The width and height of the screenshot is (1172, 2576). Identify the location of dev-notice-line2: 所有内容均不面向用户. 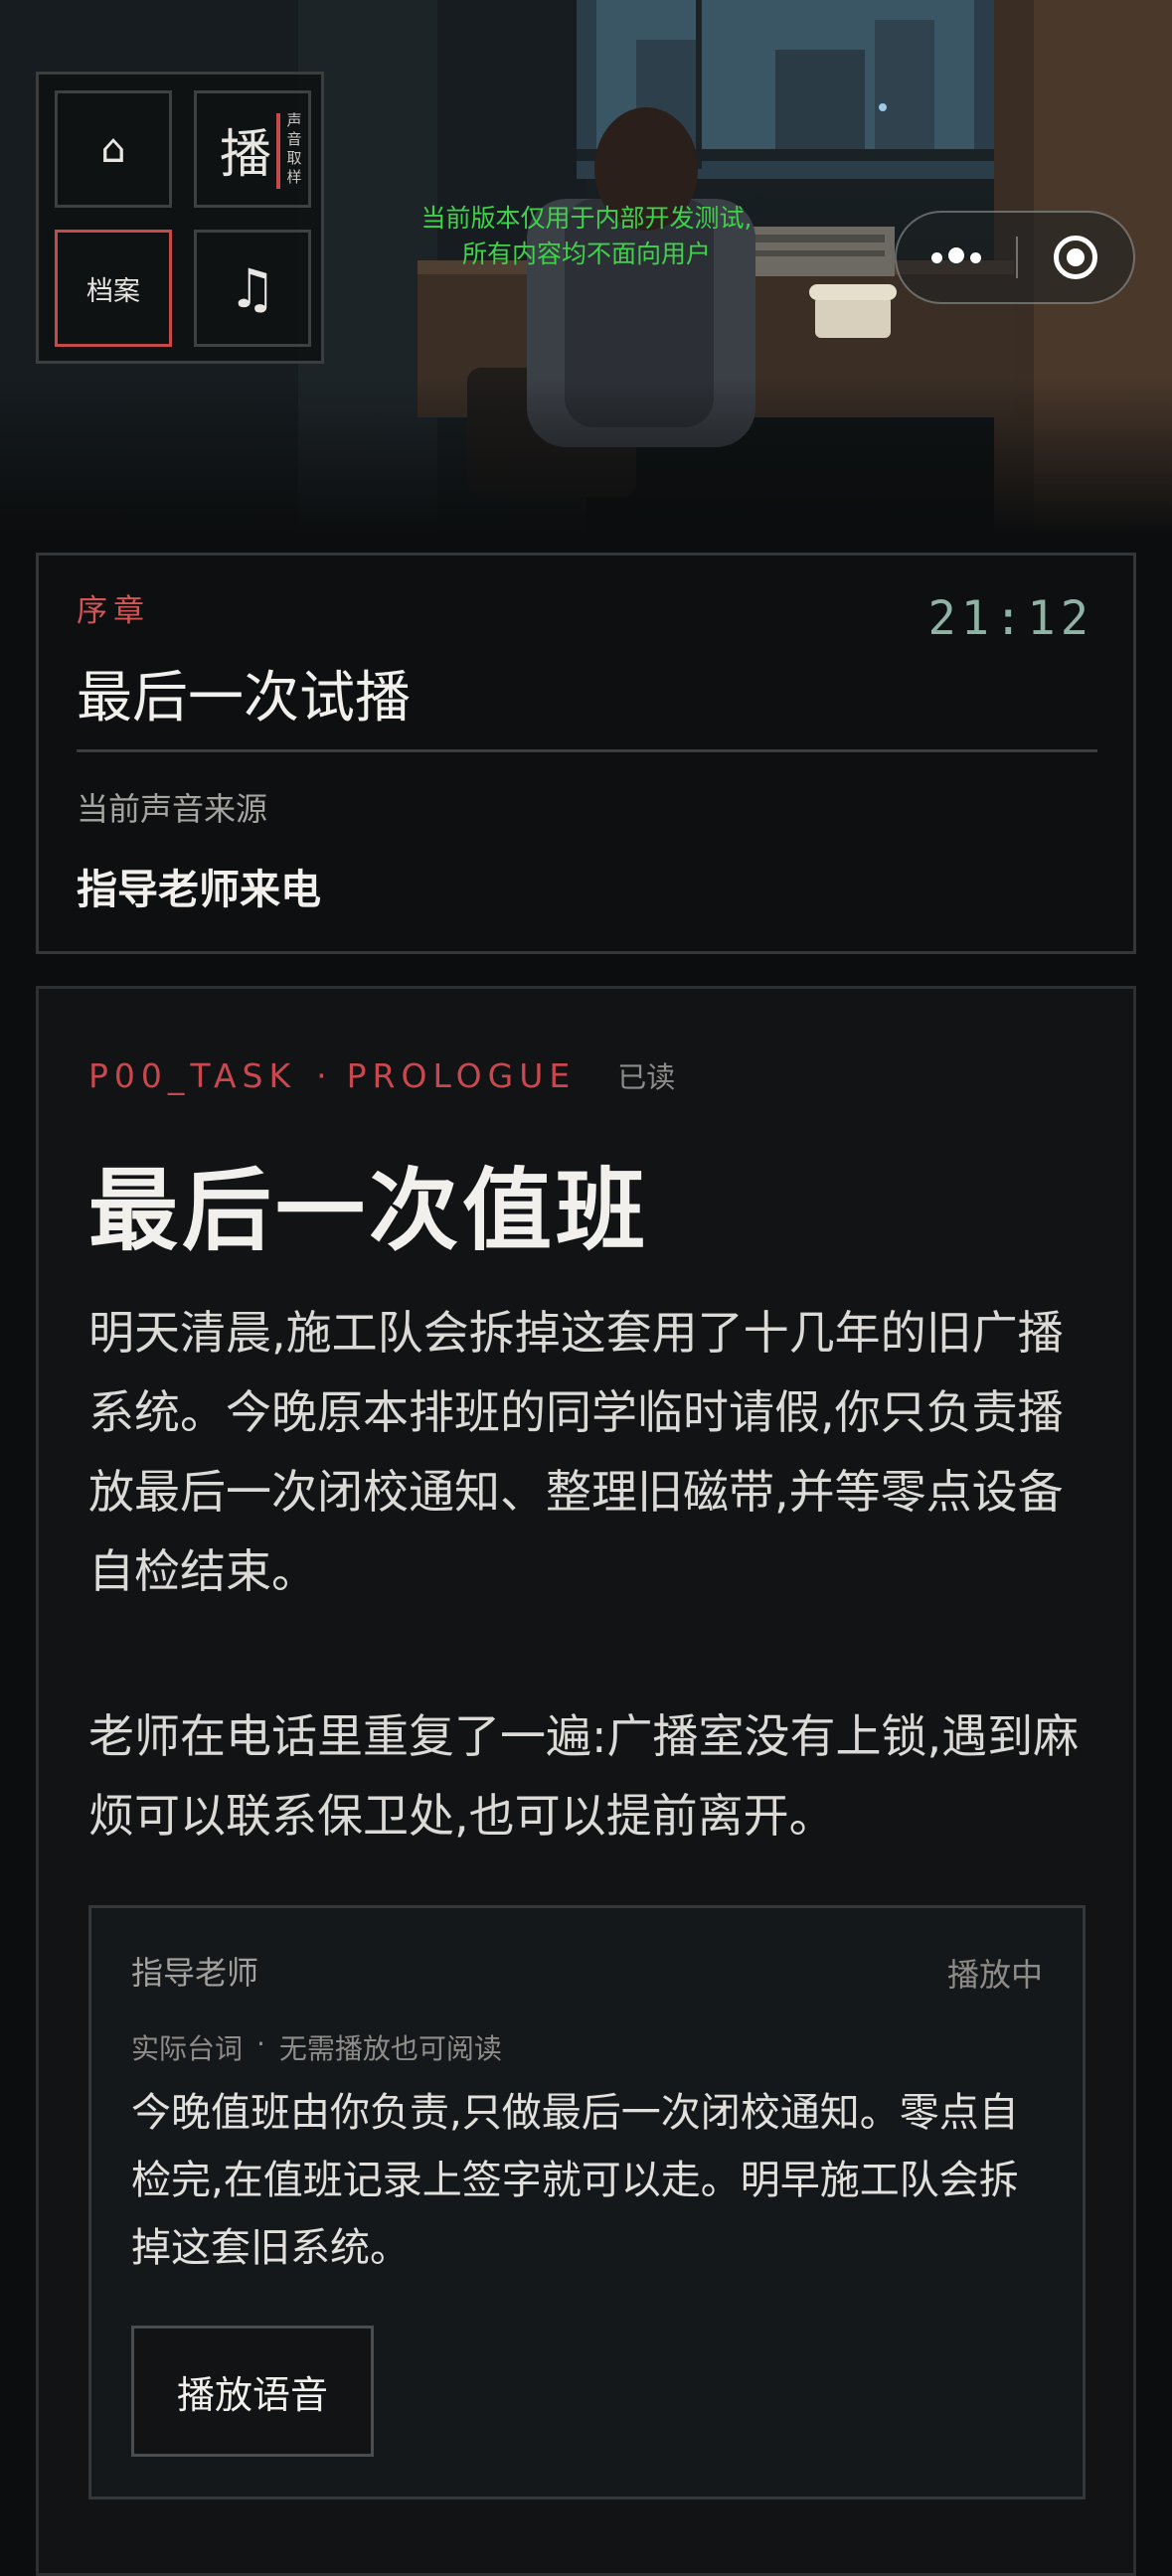
(586, 254).